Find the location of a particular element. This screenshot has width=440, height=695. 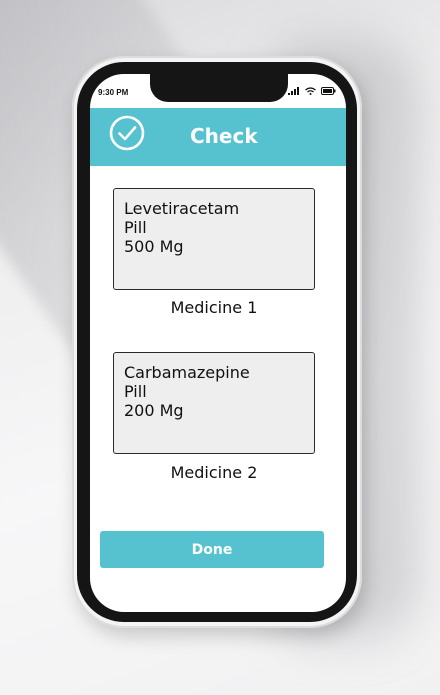

medicine-card-2: Carbamazepine Pill 200 Mg is located at coordinates (214, 403).